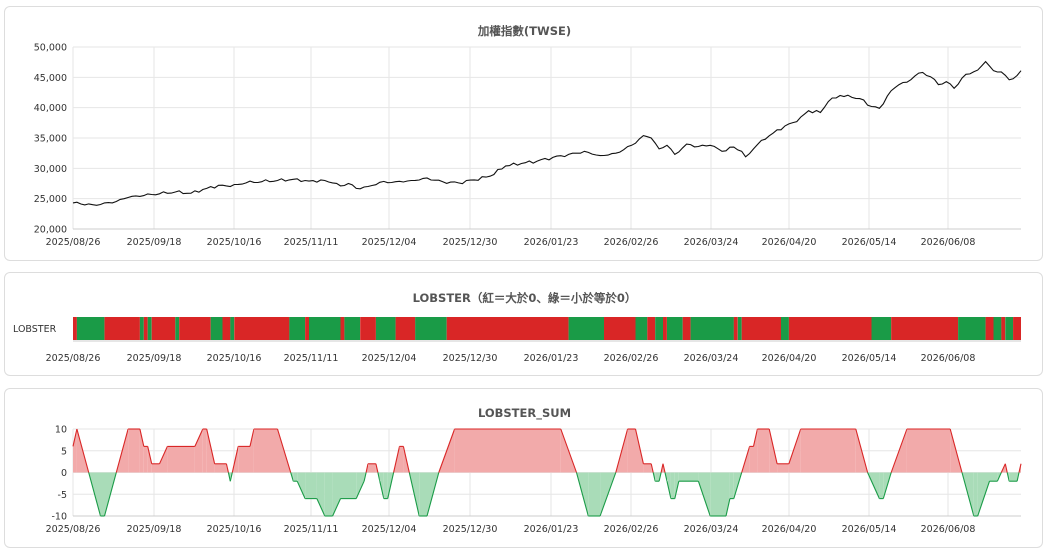 The height and width of the screenshot is (553, 1049). Describe the element at coordinates (64, 451) in the screenshot. I see `y-tick-label: 5` at that location.